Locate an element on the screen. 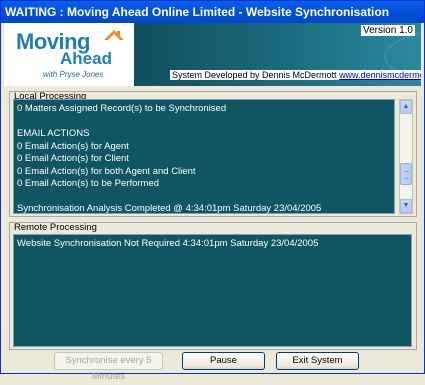  version-label: Version 1.0 is located at coordinates (387, 30).